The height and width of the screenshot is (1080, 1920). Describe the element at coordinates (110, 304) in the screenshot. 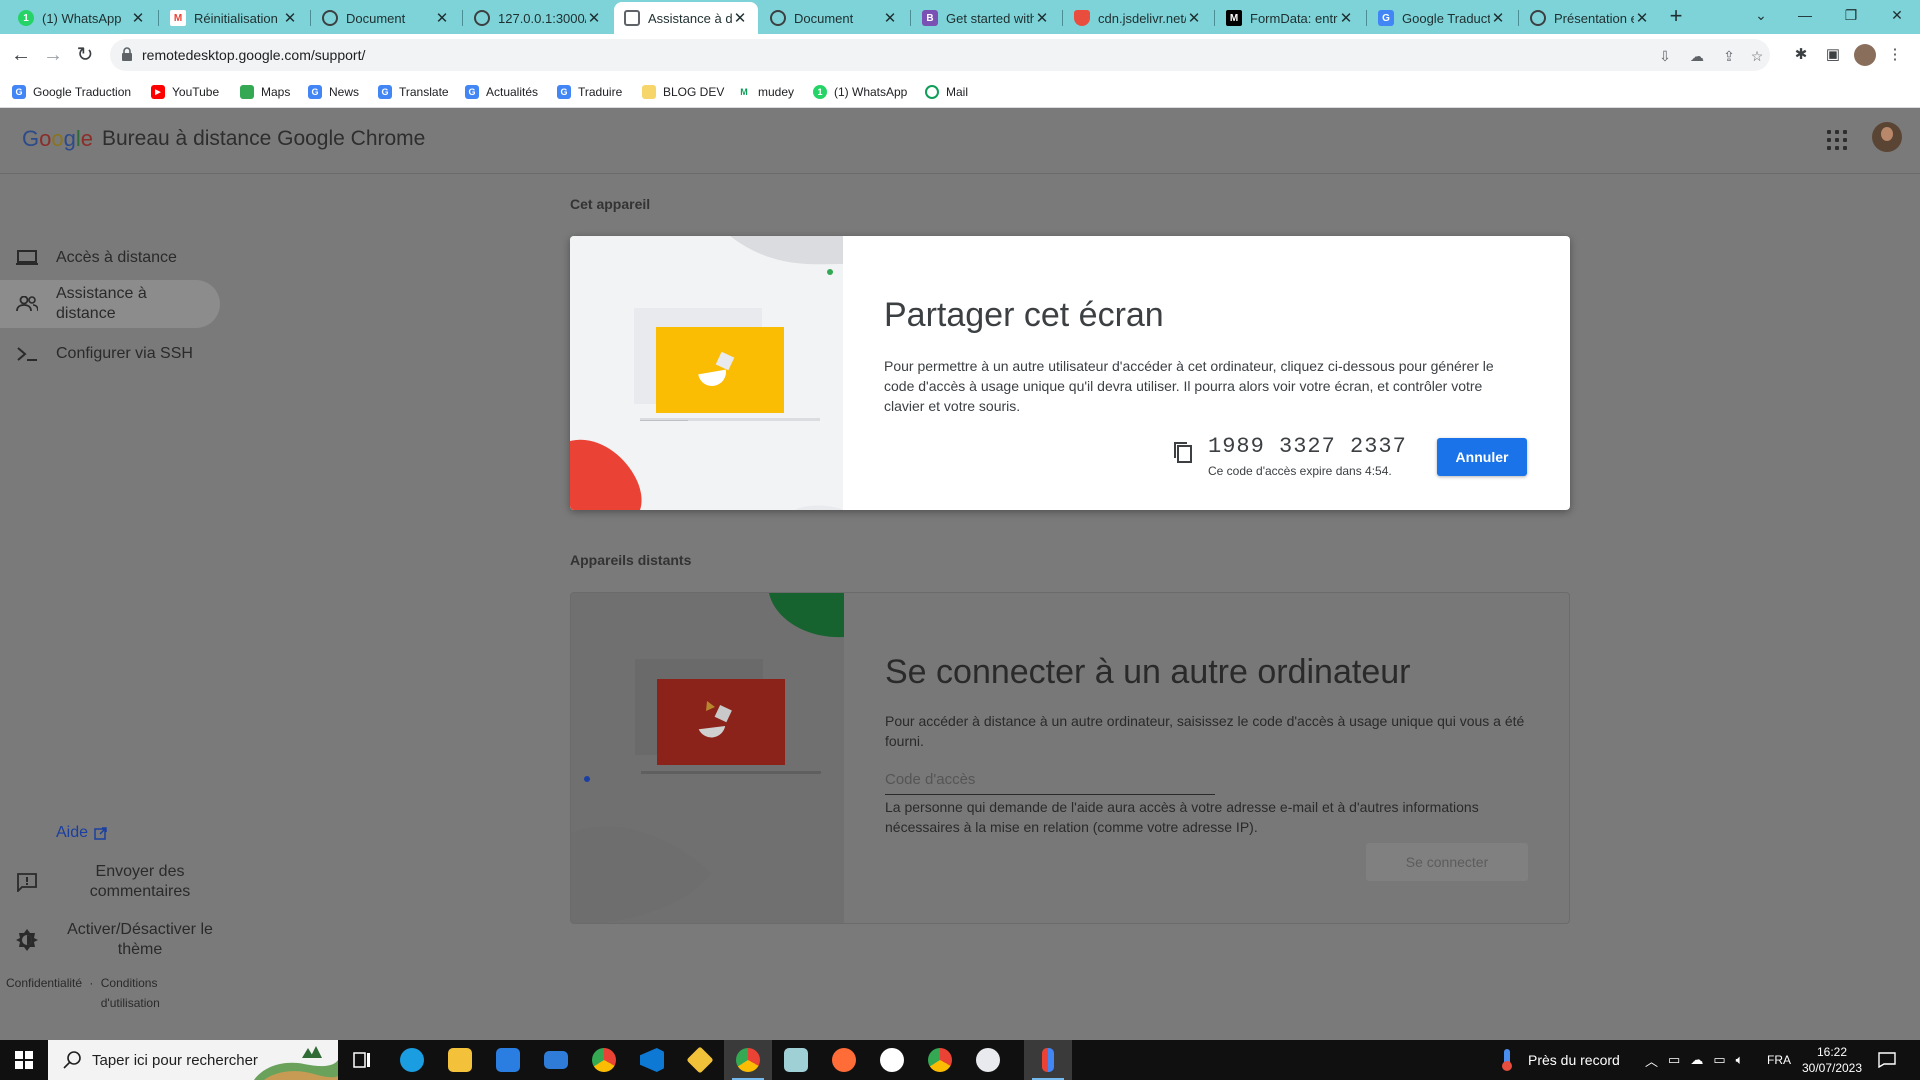

I see `sidebar-item-remote-assistance: Assistance à distance` at that location.